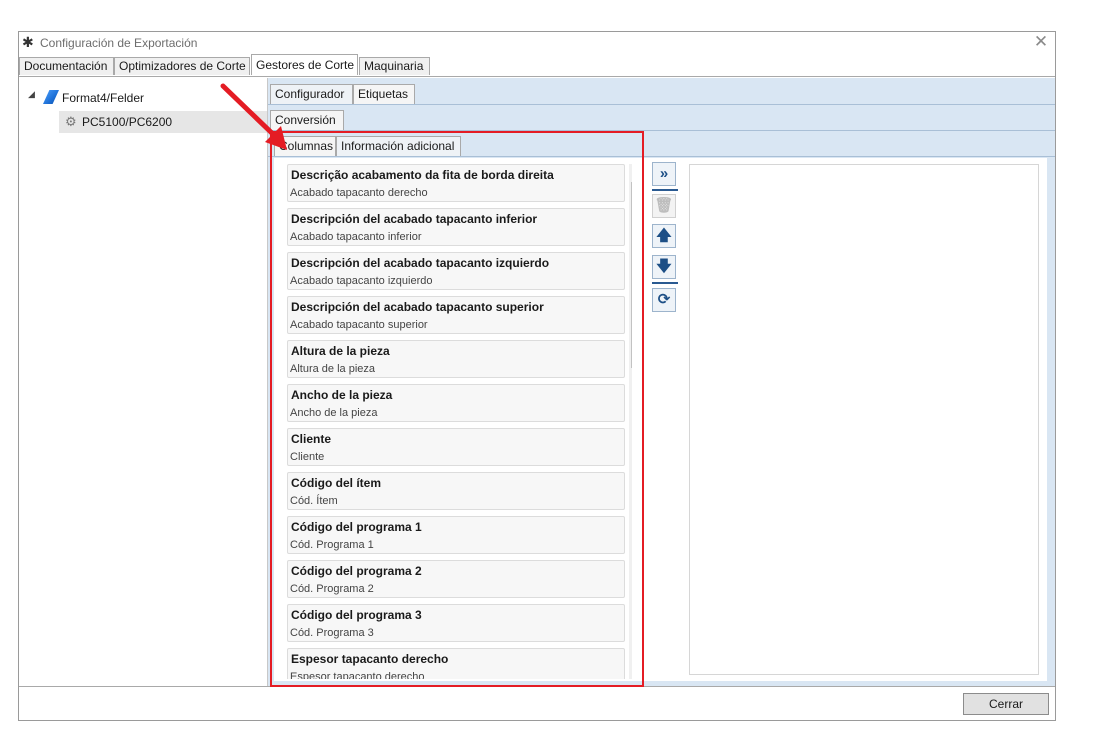 Image resolution: width=1114 pixels, height=746 pixels. I want to click on move-down-button: 🡇, so click(664, 267).